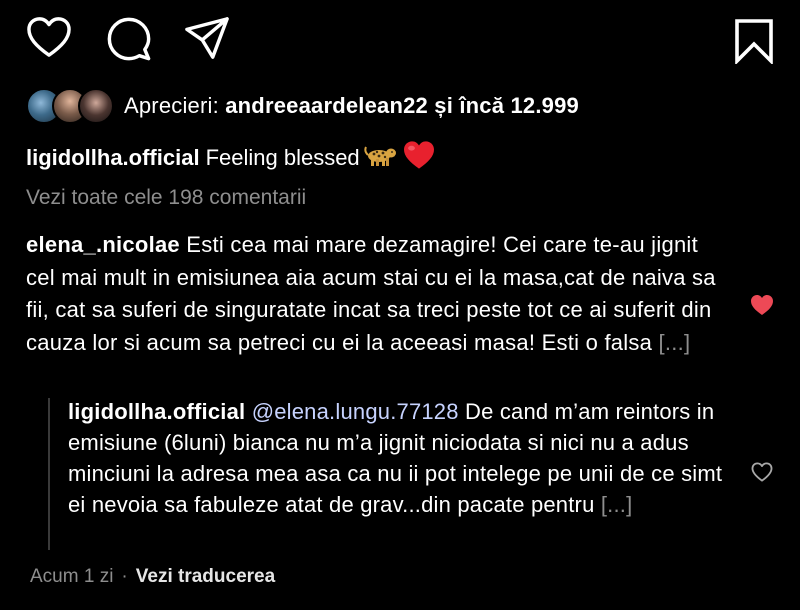 This screenshot has width=800, height=610. Describe the element at coordinates (762, 307) in the screenshot. I see `comment-like-heart-icon` at that location.